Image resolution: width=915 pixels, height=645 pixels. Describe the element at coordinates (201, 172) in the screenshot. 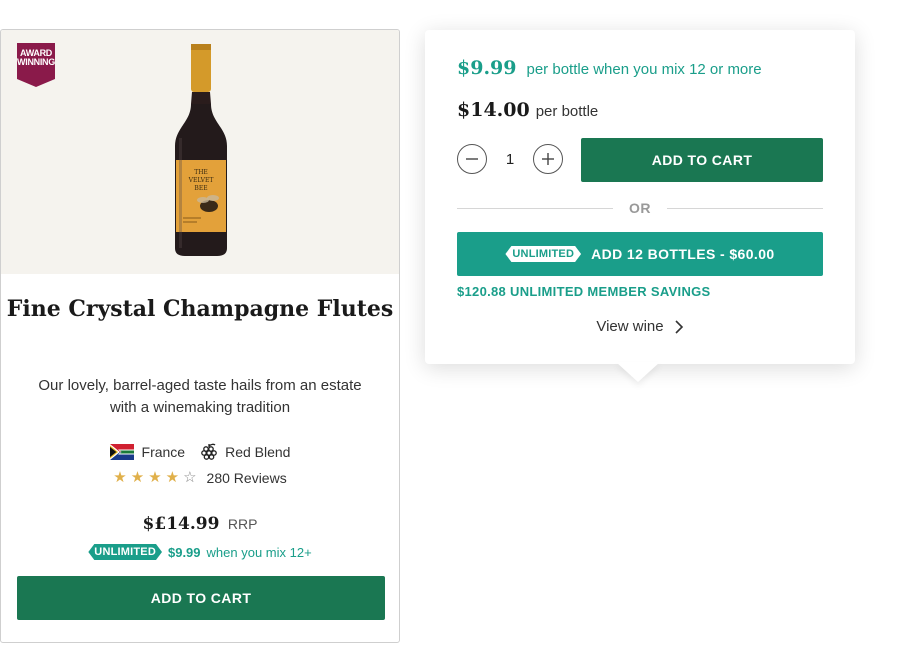

I see `bottle-label-line1: THE` at that location.